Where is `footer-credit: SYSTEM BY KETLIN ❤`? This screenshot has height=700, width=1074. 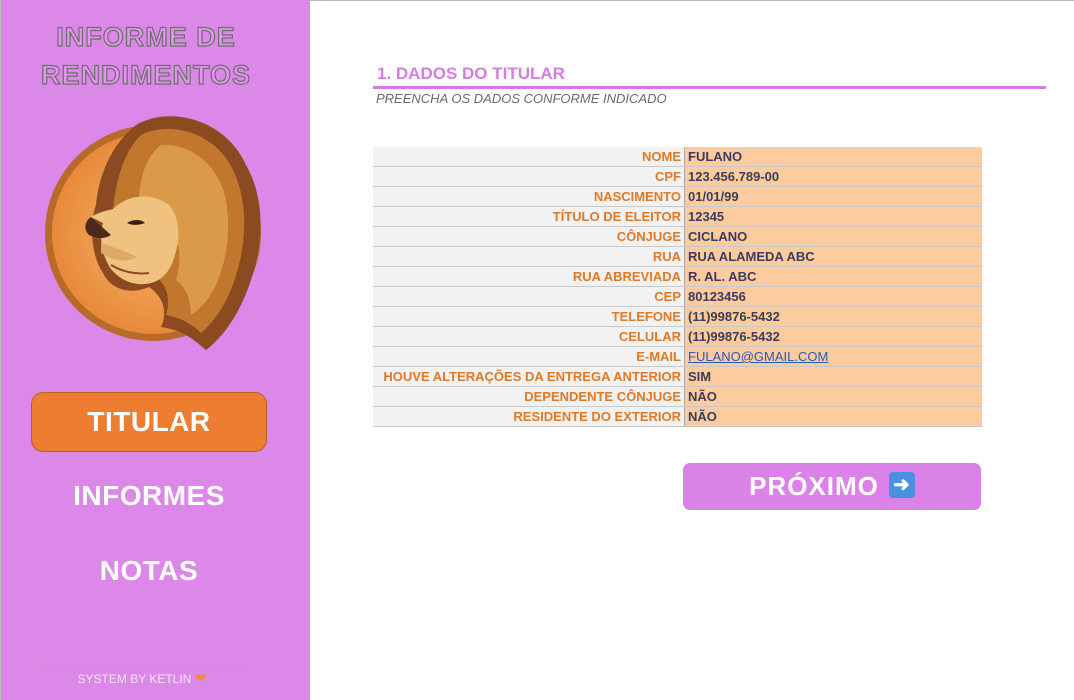
footer-credit: SYSTEM BY KETLIN ❤ is located at coordinates (142, 678).